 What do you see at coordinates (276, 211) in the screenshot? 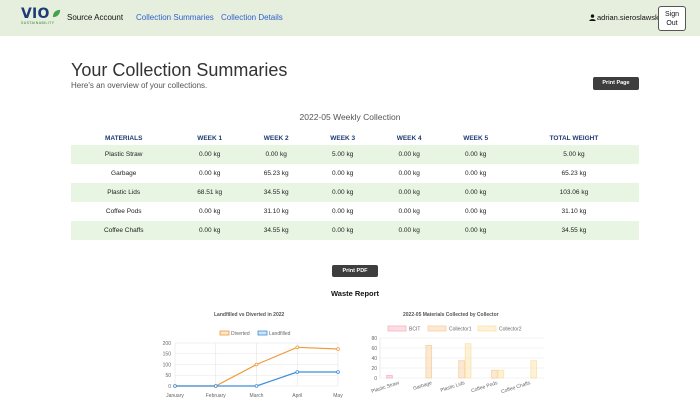
I see `table-cell: 31.10 kg` at bounding box center [276, 211].